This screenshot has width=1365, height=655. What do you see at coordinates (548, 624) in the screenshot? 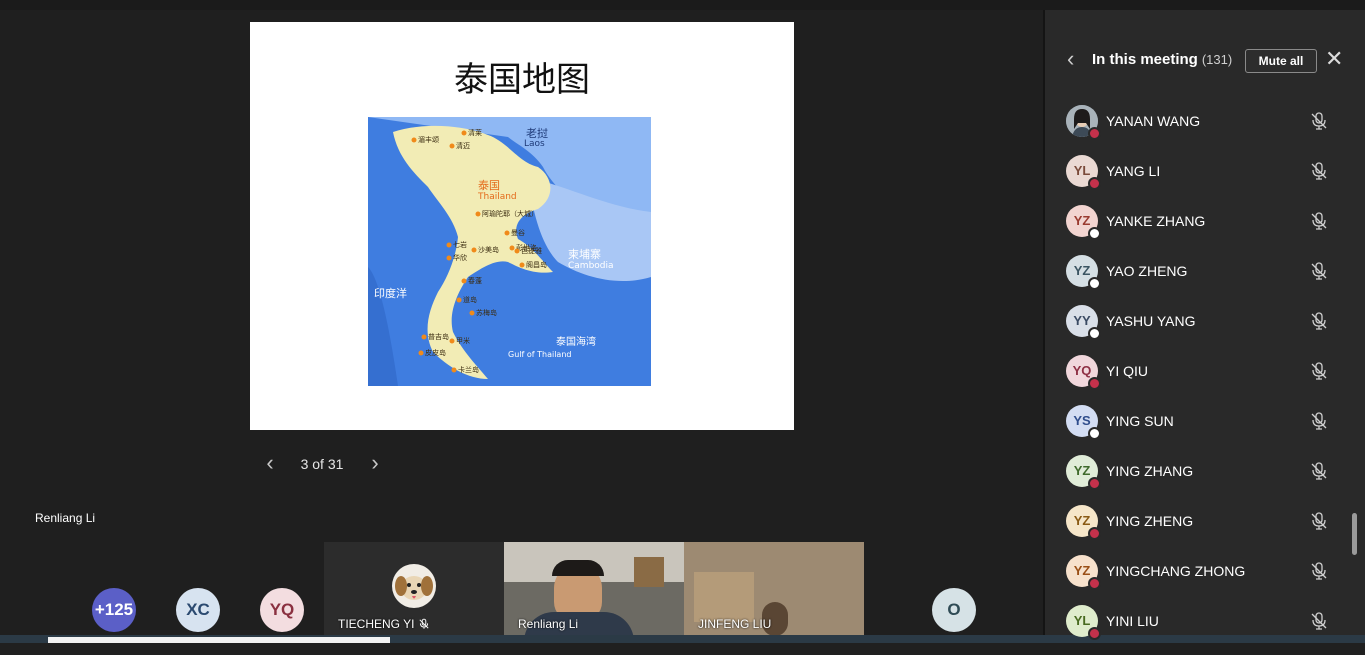
I see `tile-name-renliang-li: Renliang Li` at bounding box center [548, 624].